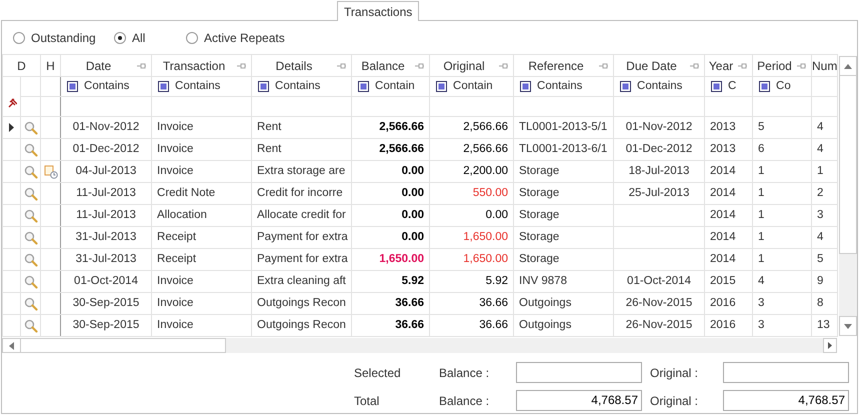  Describe the element at coordinates (732, 87) in the screenshot. I see `filter-condition: C` at that location.